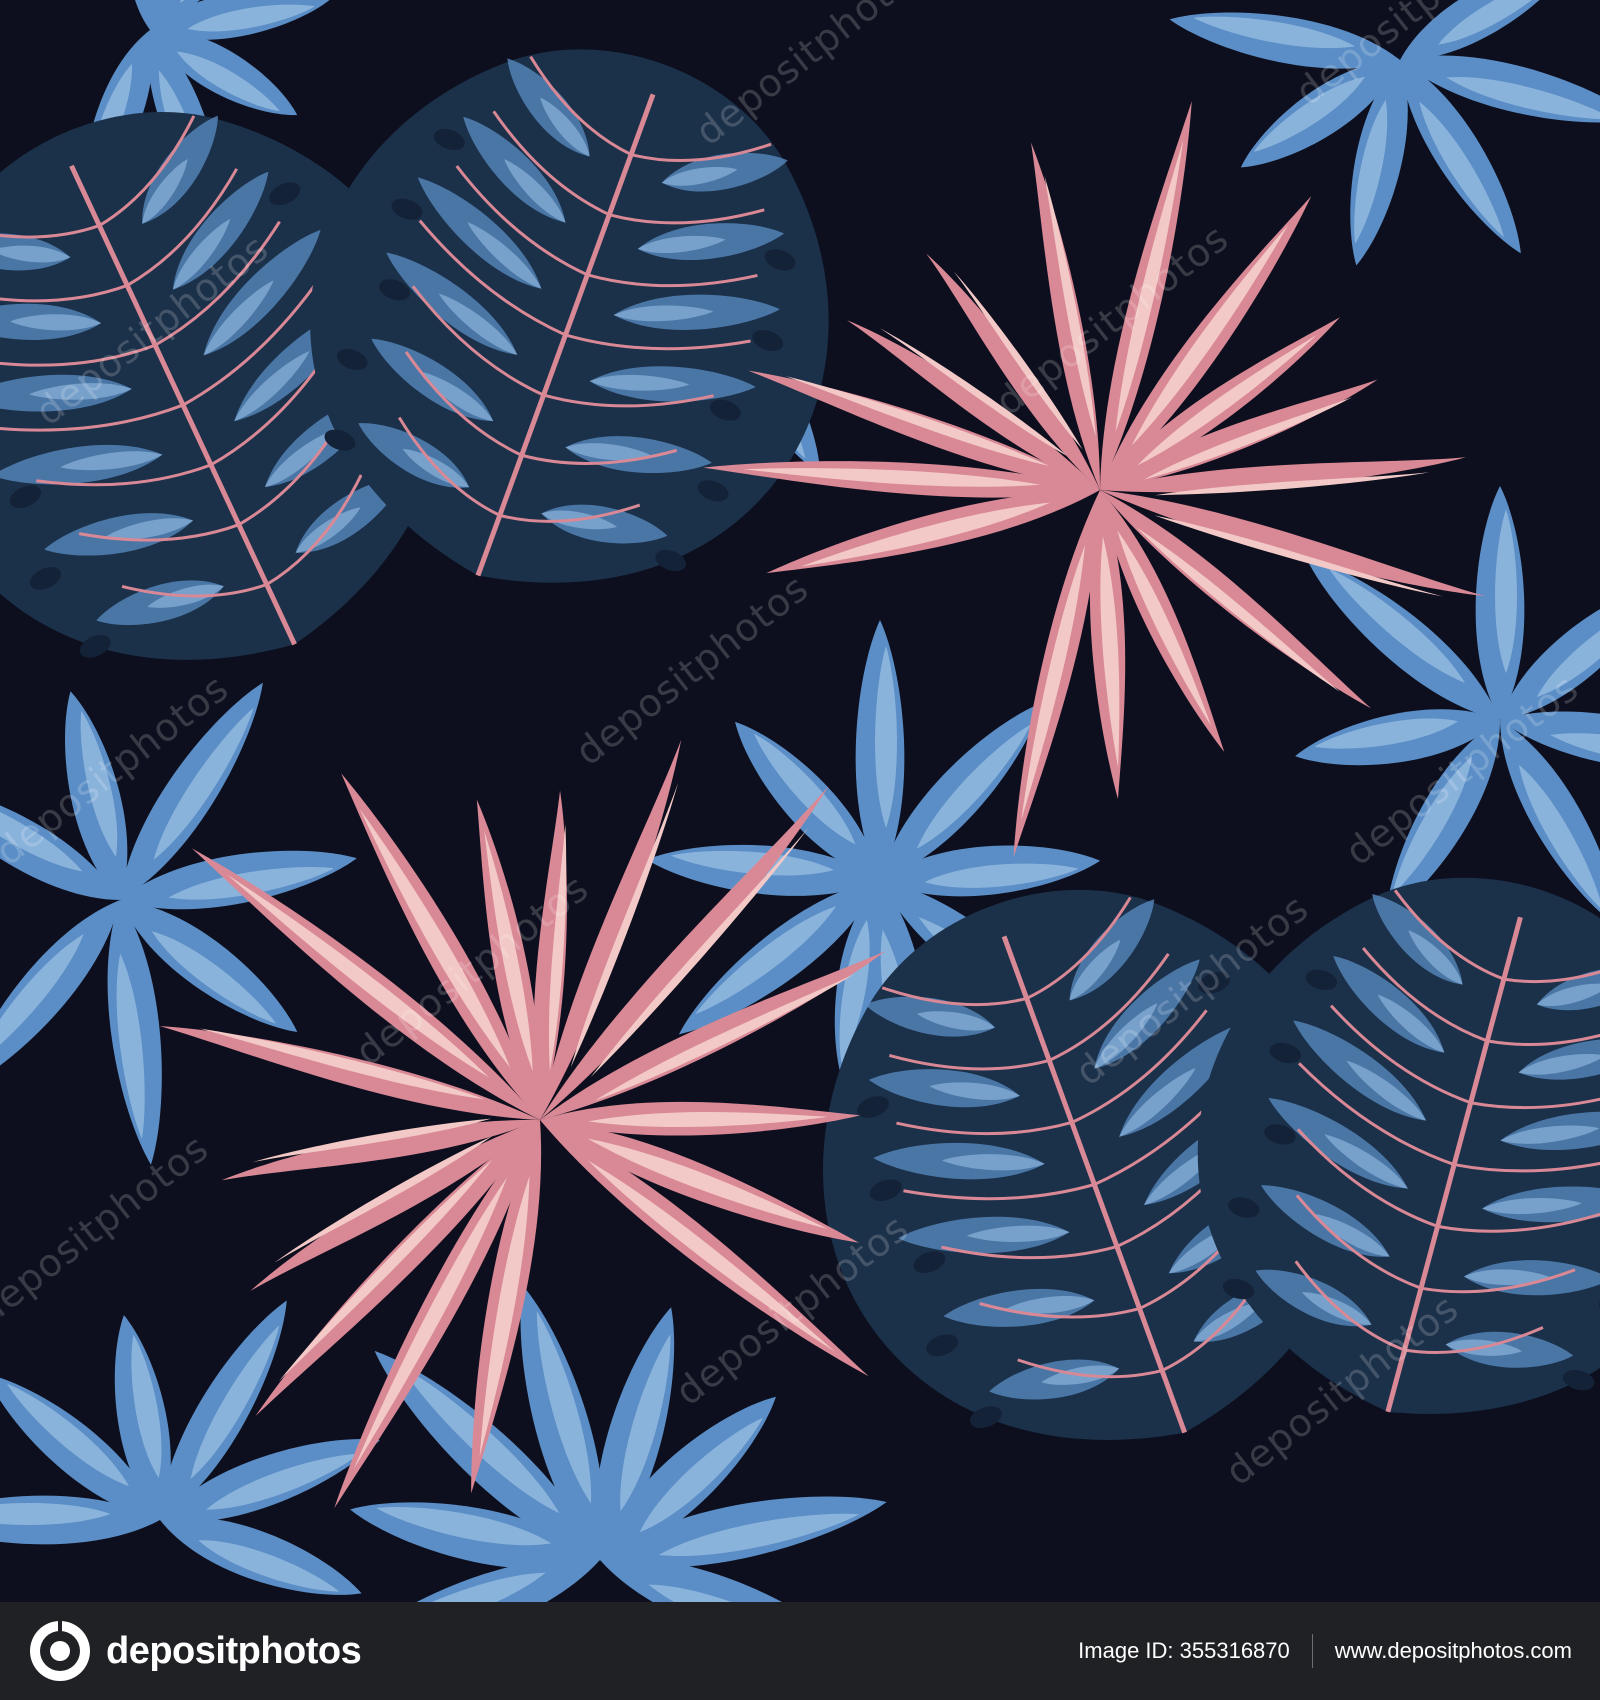 This screenshot has height=1700, width=1600. Describe the element at coordinates (1453, 1651) in the screenshot. I see `site-url-link: www.depositphotos.com` at that location.